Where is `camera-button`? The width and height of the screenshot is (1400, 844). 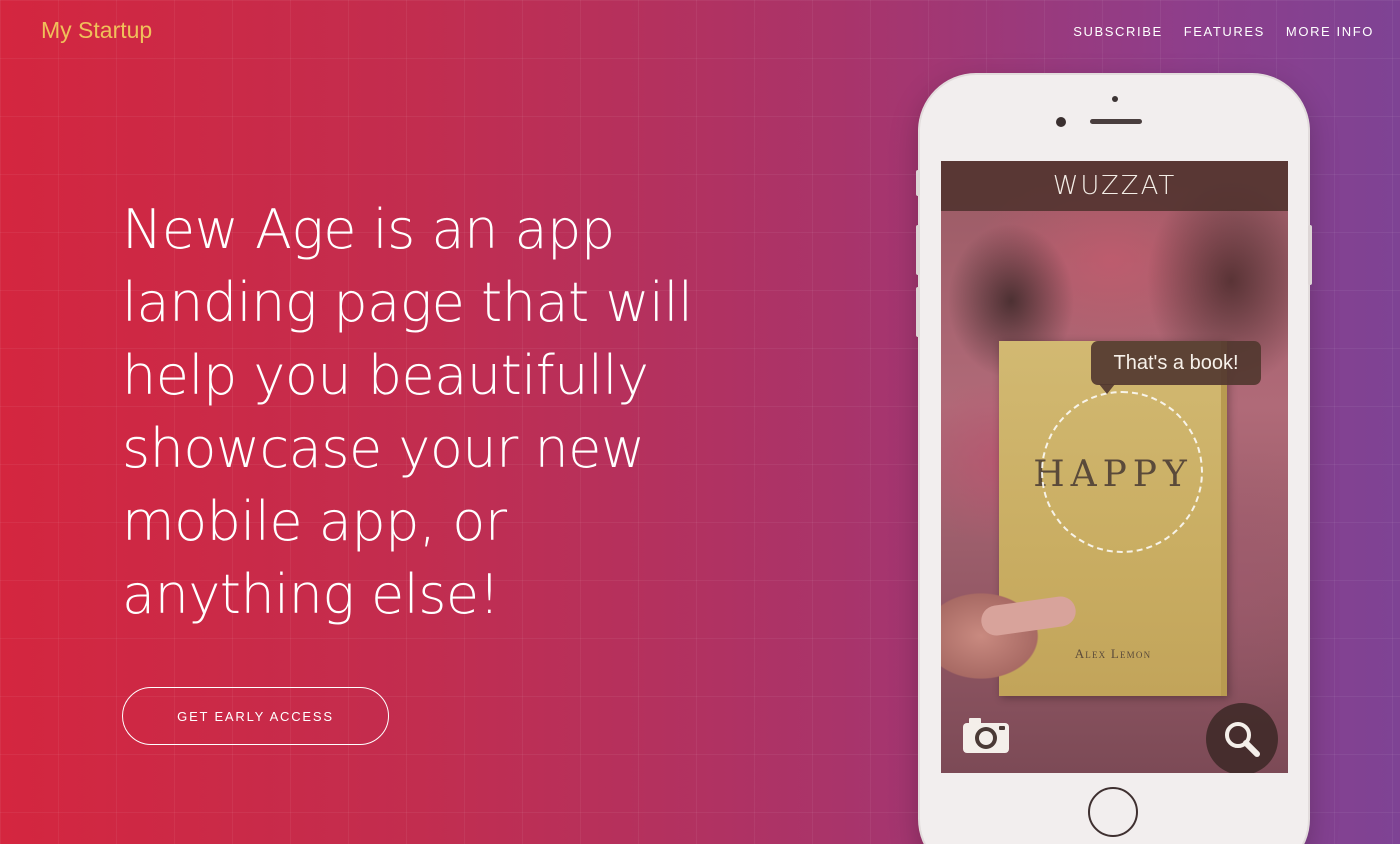 camera-button is located at coordinates (986, 736).